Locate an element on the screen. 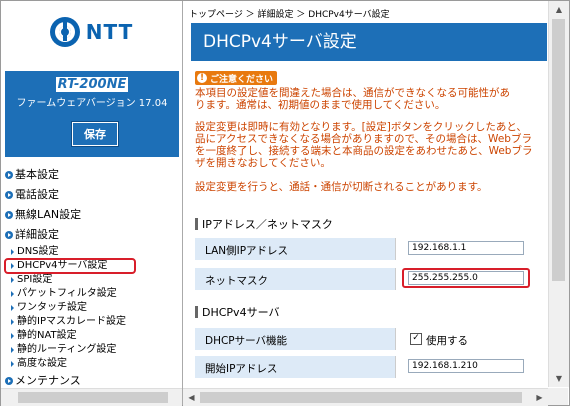 The width and height of the screenshot is (570, 406). dhcp-func-label: DHCPサーバ機能 is located at coordinates (246, 341).